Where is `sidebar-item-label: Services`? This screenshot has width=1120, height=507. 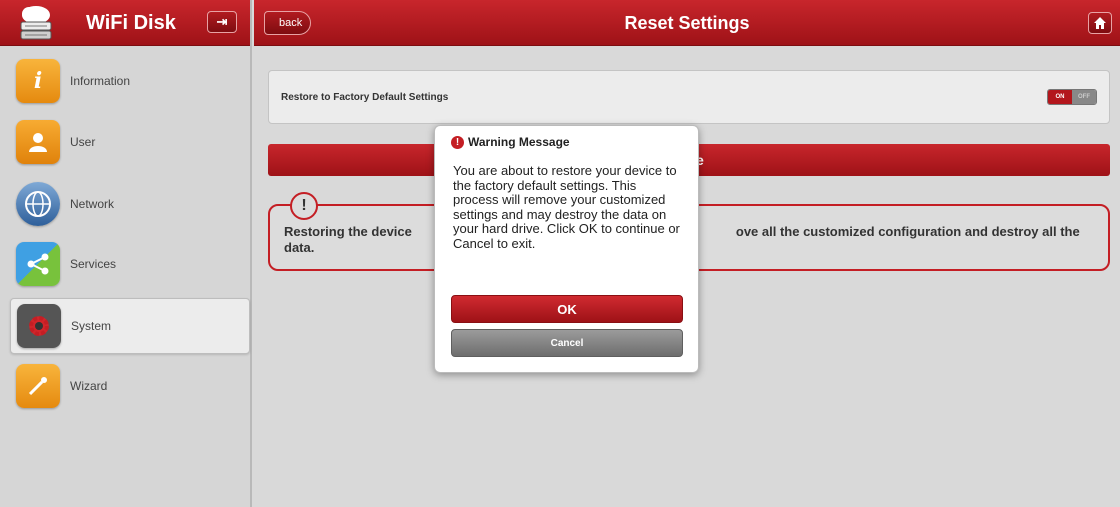
sidebar-item-label: Services is located at coordinates (93, 264).